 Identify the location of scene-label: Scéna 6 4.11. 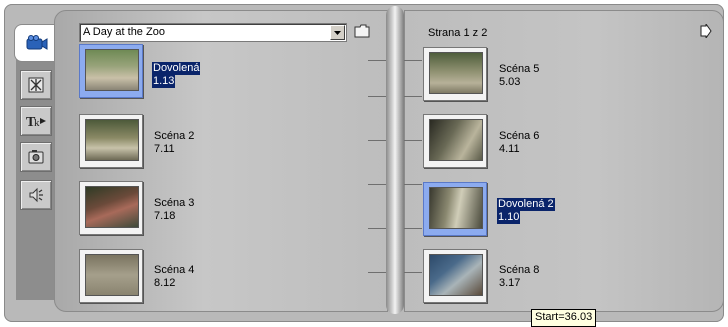
(519, 143).